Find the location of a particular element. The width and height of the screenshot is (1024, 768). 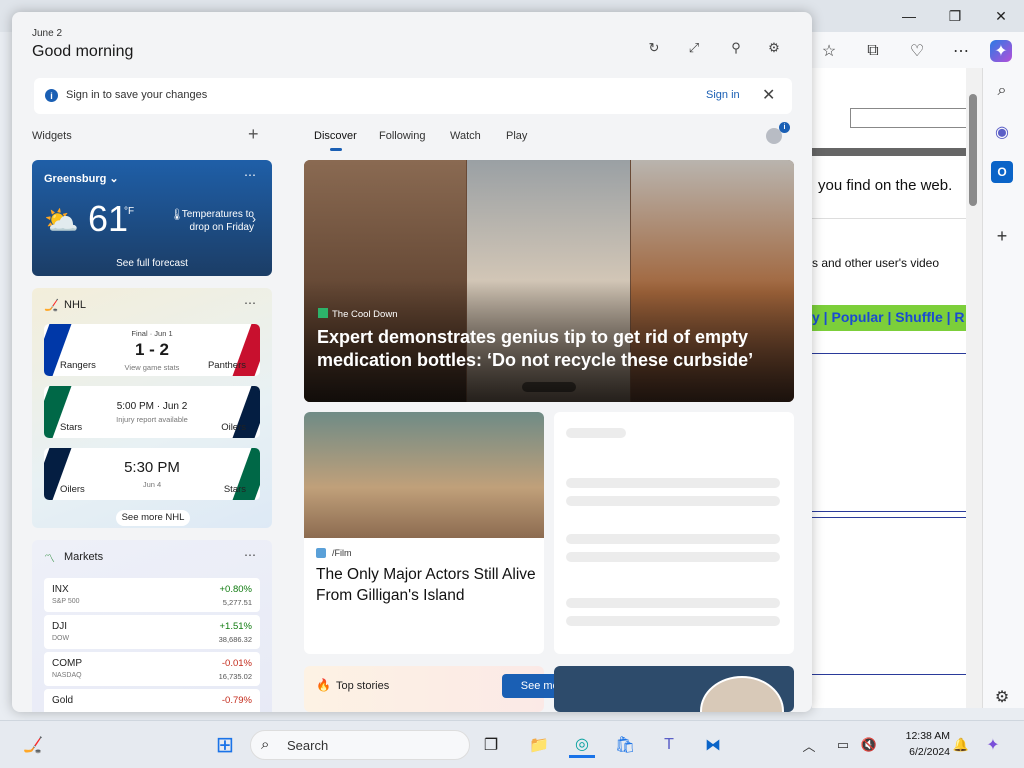

chevron-right-icon: › is located at coordinates (254, 219).